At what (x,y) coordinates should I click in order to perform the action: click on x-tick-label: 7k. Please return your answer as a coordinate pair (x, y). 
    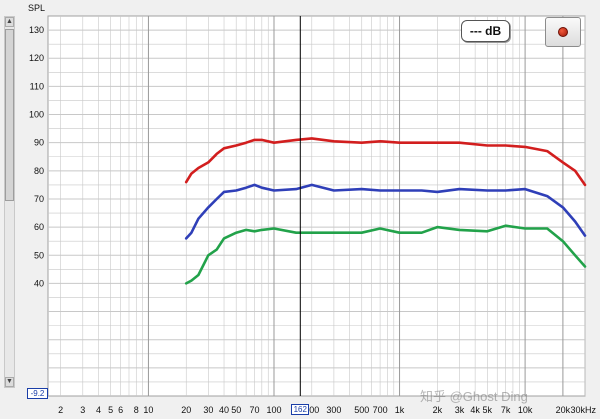
    Looking at the image, I should click on (506, 410).